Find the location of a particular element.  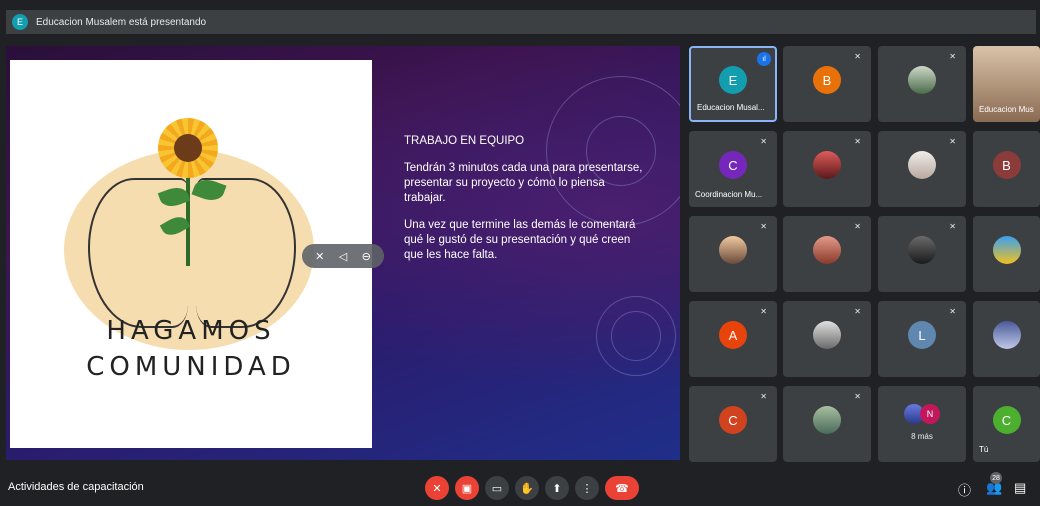

participant-tile: B is located at coordinates (1006, 169).